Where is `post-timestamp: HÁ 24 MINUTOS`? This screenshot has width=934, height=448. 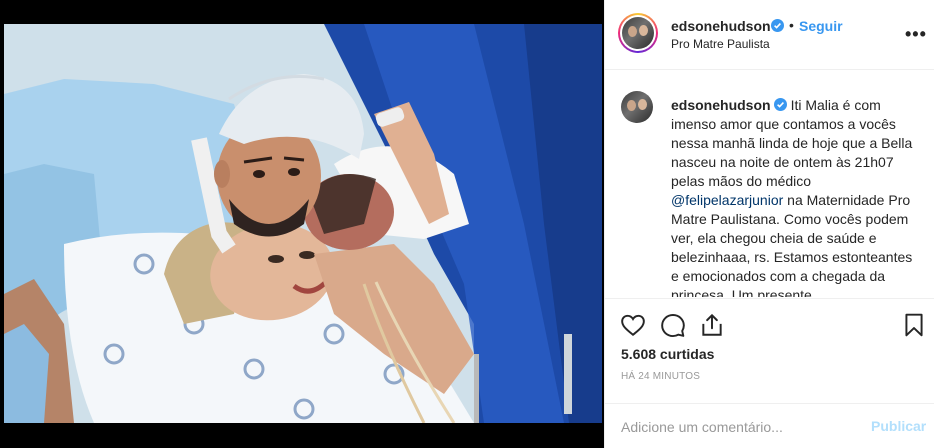 post-timestamp: HÁ 24 MINUTOS is located at coordinates (660, 376).